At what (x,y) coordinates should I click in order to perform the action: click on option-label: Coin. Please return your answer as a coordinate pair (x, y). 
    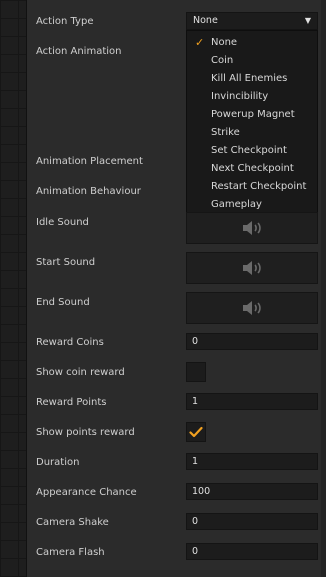
    Looking at the image, I should click on (222, 60).